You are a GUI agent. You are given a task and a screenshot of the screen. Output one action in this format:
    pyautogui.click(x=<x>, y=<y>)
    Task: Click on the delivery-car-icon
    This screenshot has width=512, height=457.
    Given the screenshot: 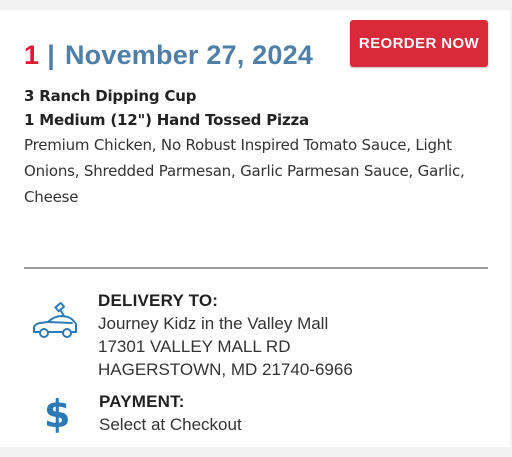 What is the action you would take?
    pyautogui.click(x=55, y=321)
    